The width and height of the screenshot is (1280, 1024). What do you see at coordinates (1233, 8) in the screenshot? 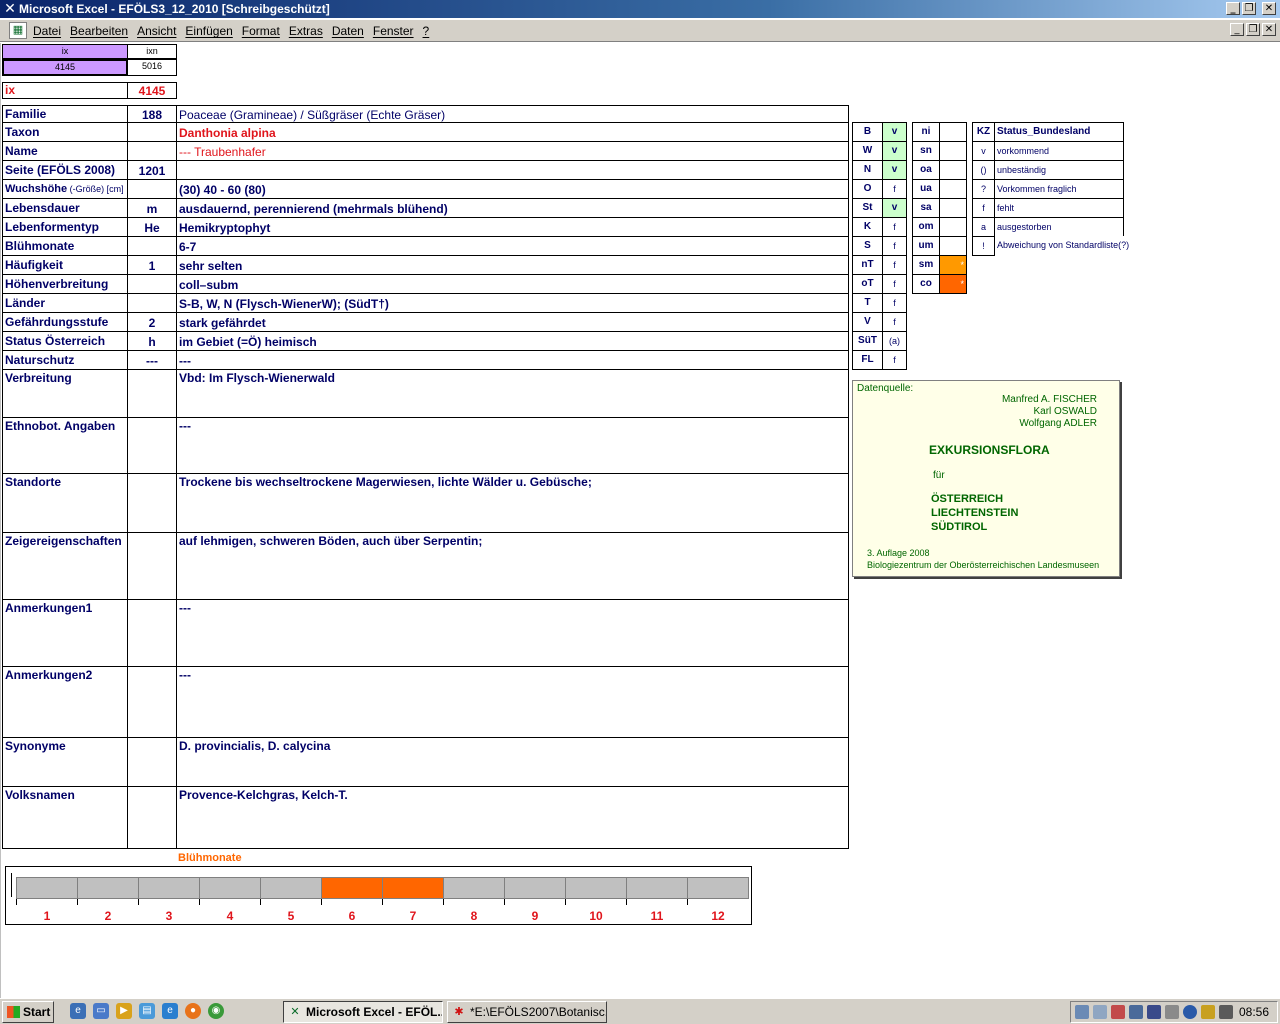
I see `minimize-button: _` at bounding box center [1233, 8].